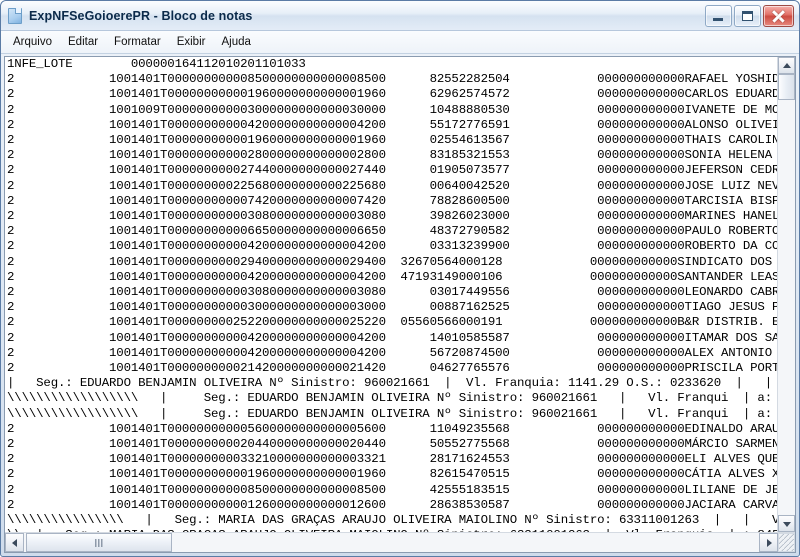  What do you see at coordinates (786, 523) in the screenshot?
I see `scroll-down-arrow` at bounding box center [786, 523].